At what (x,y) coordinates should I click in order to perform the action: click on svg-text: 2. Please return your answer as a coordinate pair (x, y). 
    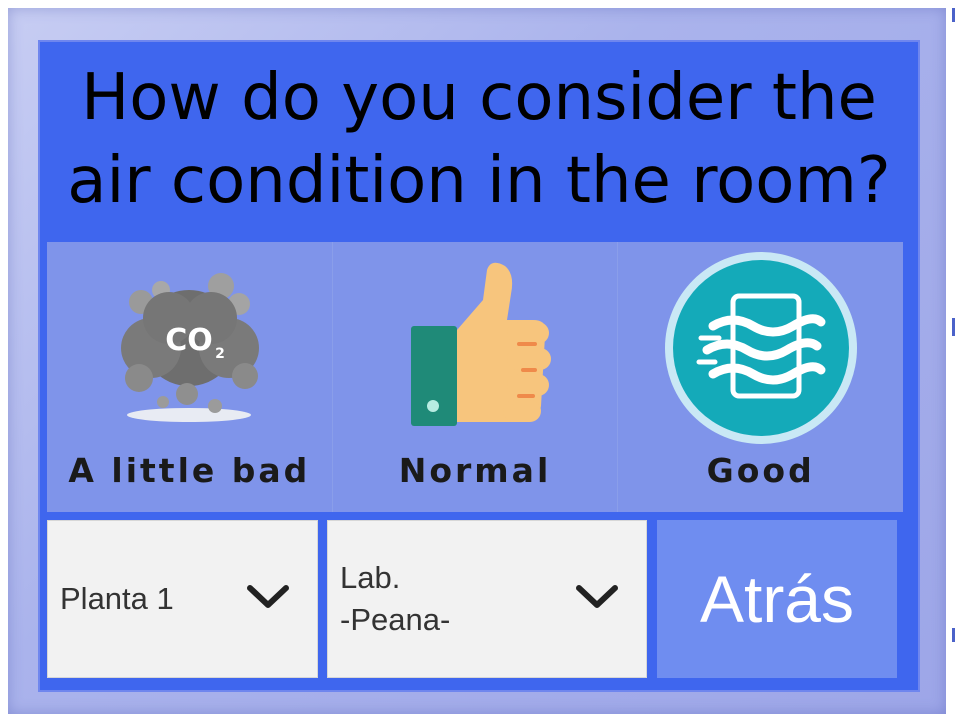
    Looking at the image, I should click on (220, 354).